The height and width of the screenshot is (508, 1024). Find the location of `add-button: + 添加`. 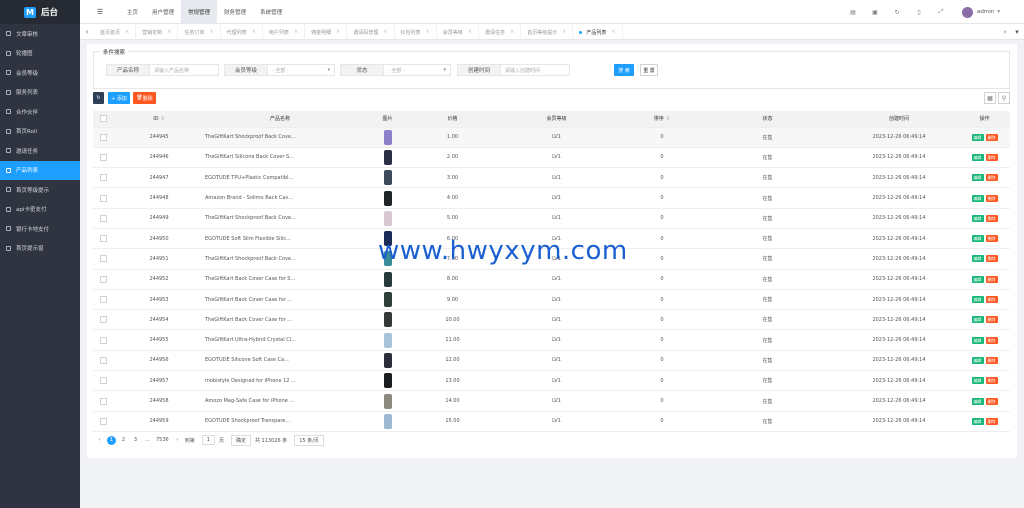

add-button: + 添加 is located at coordinates (119, 98).